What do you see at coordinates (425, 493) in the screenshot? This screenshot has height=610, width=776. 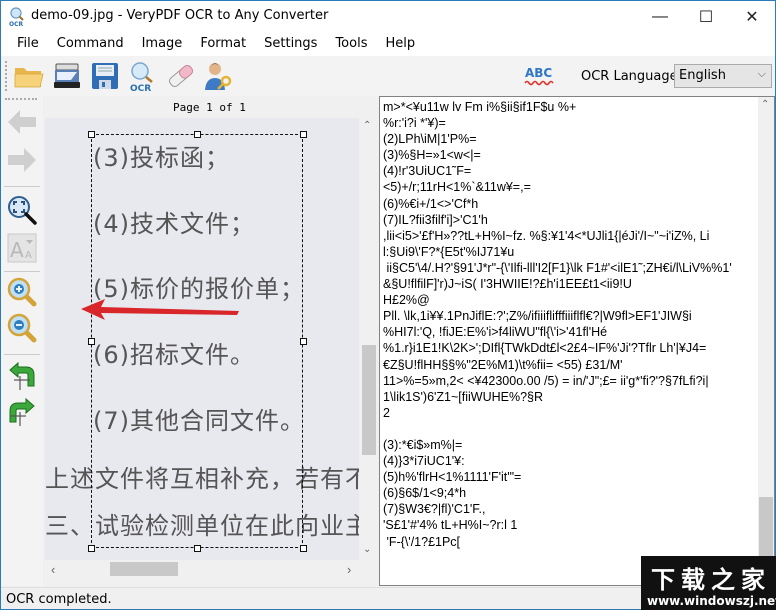 I see `ocr-text-line: (6)§6$/1<9;4*h` at bounding box center [425, 493].